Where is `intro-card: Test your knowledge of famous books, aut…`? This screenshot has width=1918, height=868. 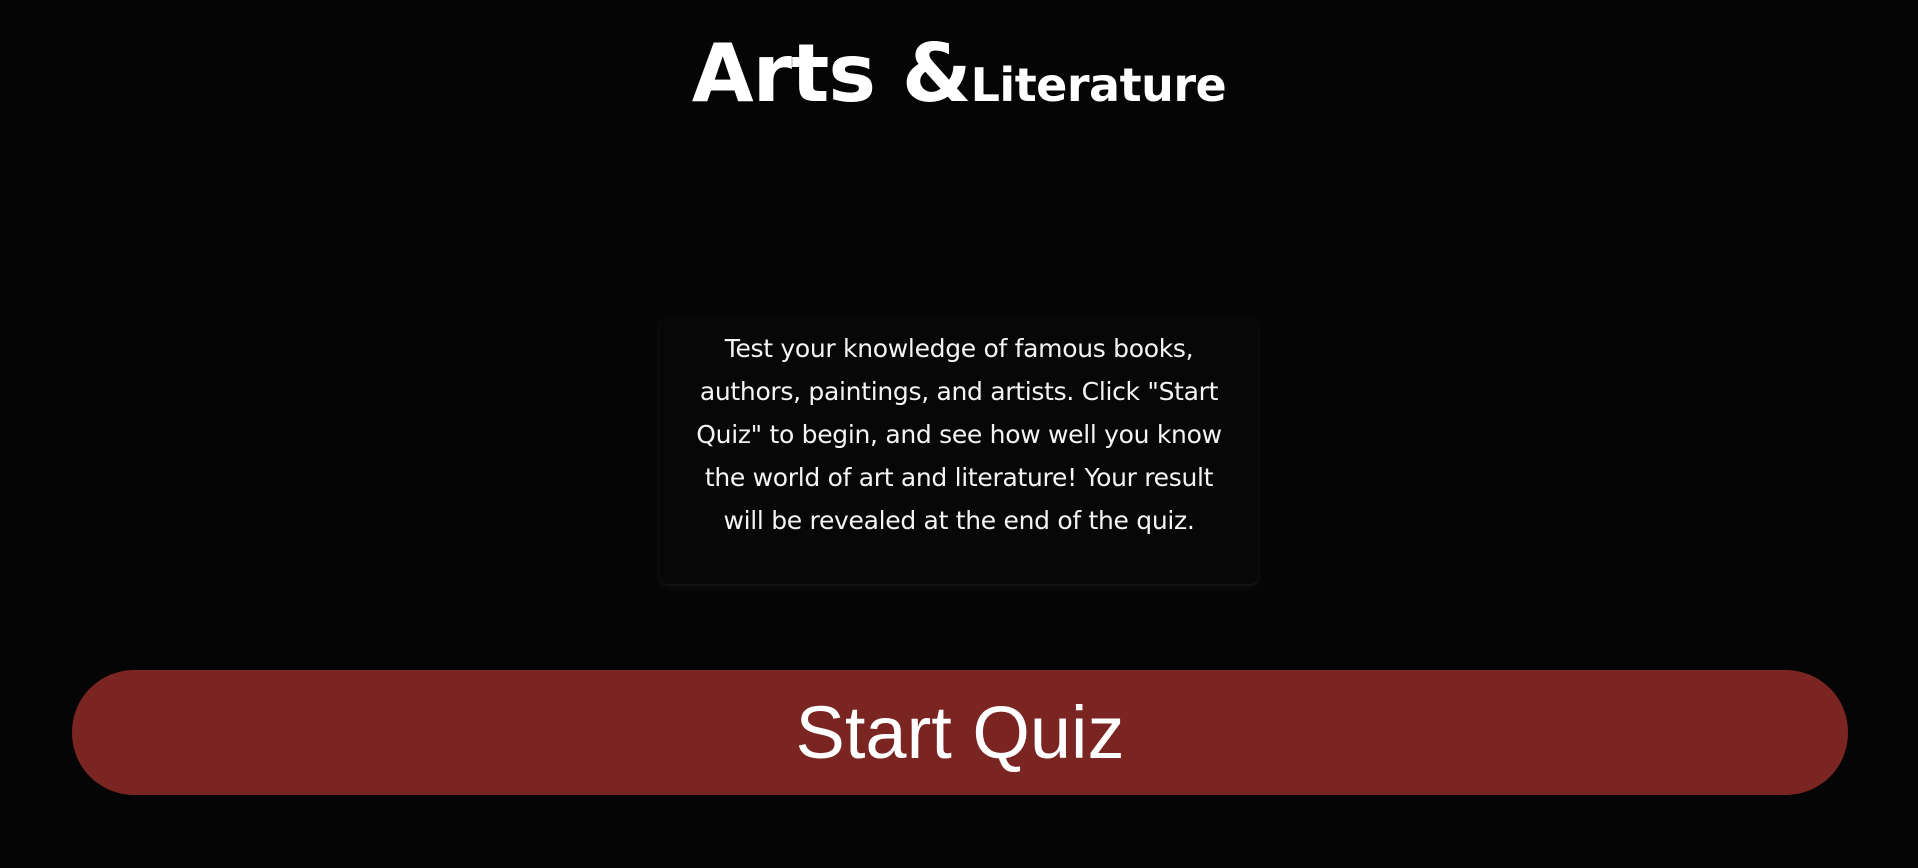
intro-card: Test your knowledge of famous books, aut… is located at coordinates (959, 451).